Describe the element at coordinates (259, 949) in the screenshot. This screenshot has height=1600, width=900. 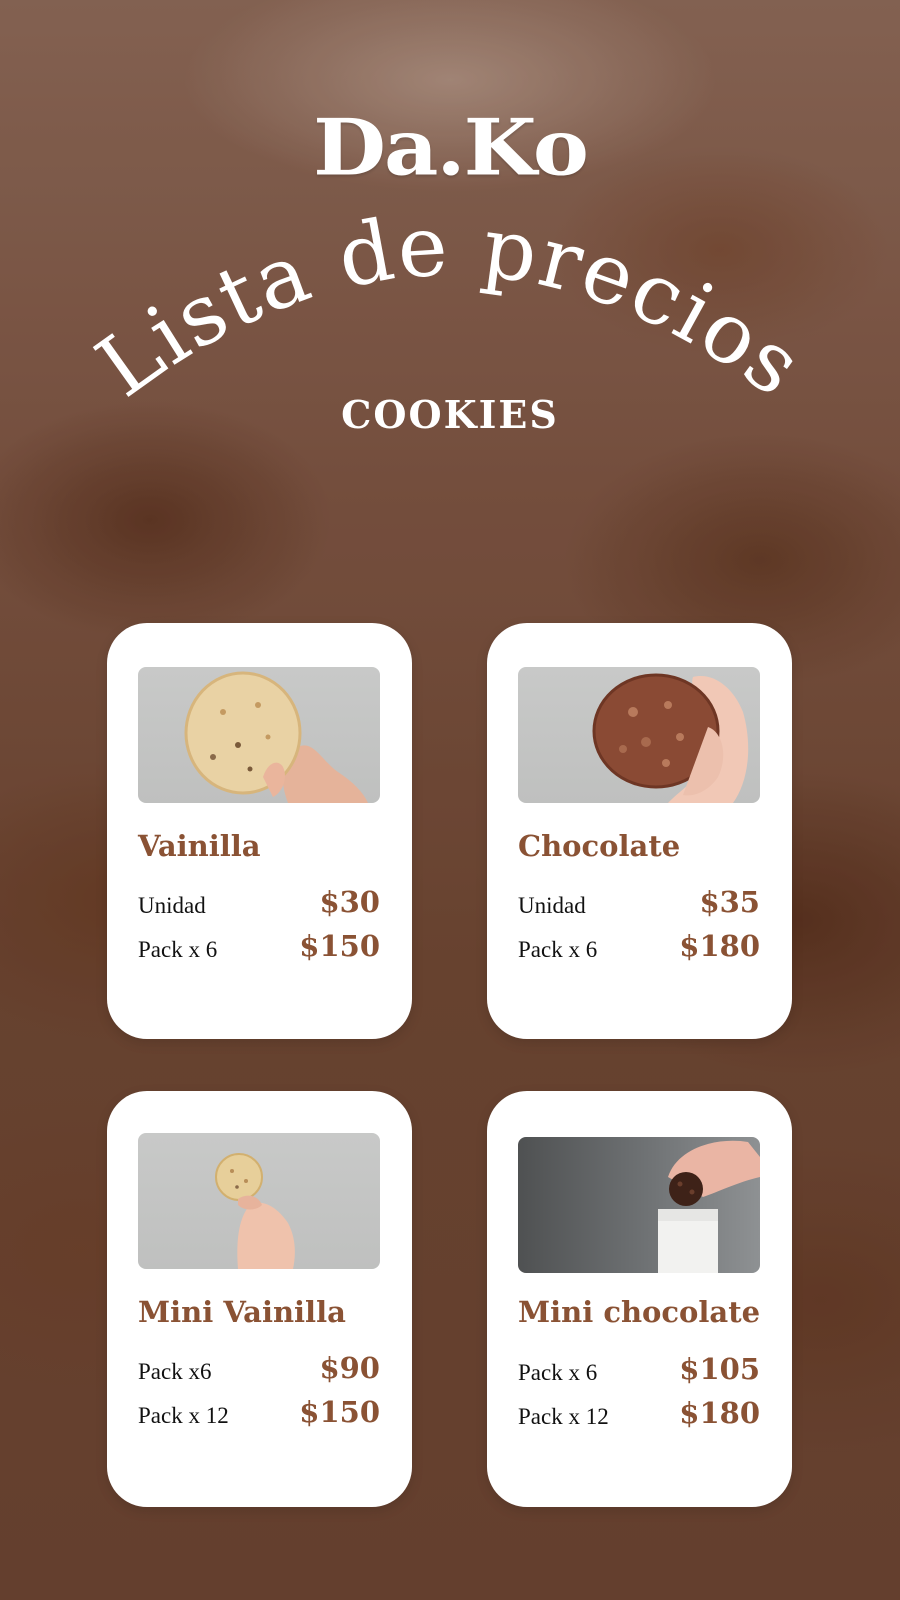
I see `price-row: Pack x 6 $150` at that location.